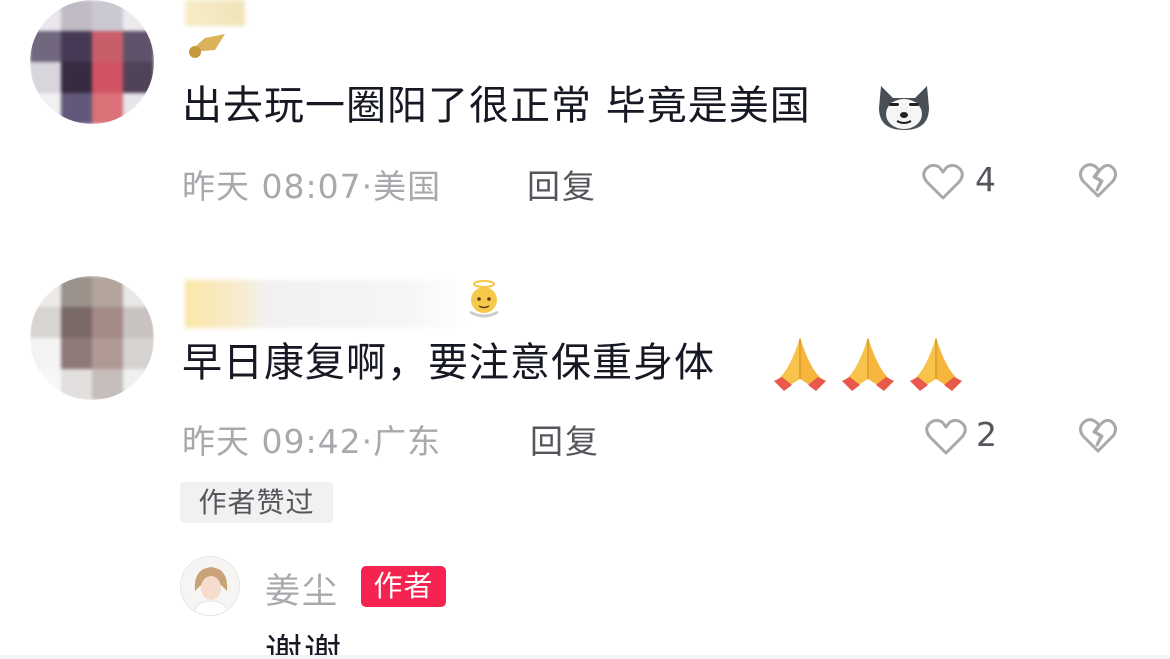 The height and width of the screenshot is (659, 1170). Describe the element at coordinates (585, 657) in the screenshot. I see `divider` at that location.